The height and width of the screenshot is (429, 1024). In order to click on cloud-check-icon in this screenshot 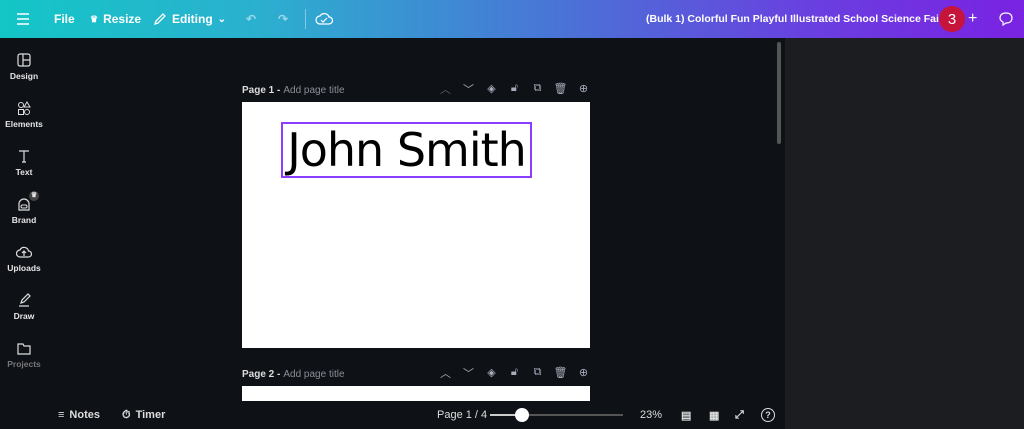, I will do `click(324, 19)`.